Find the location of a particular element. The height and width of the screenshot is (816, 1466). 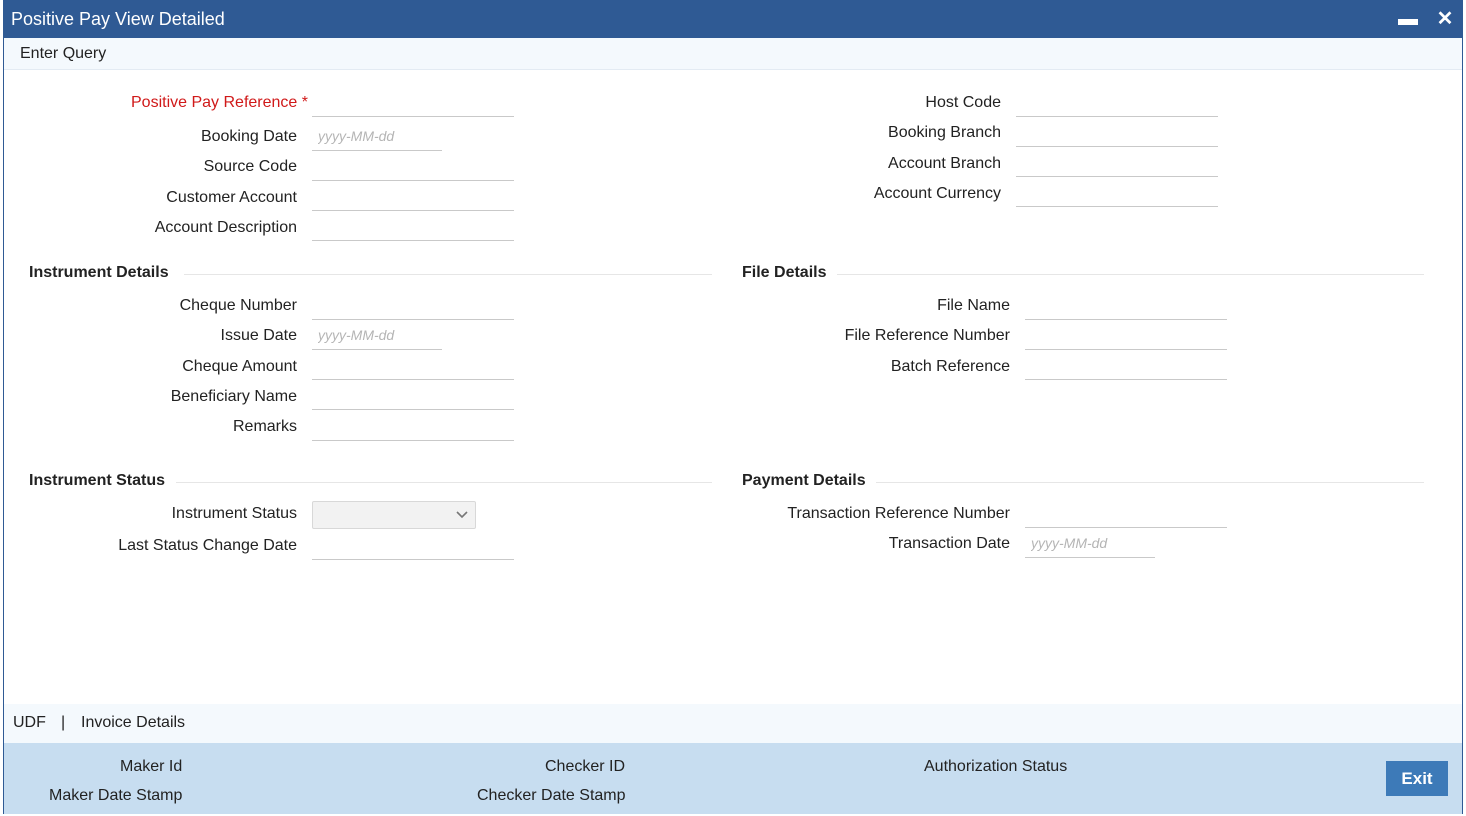

booking-date-input is located at coordinates (377, 136).